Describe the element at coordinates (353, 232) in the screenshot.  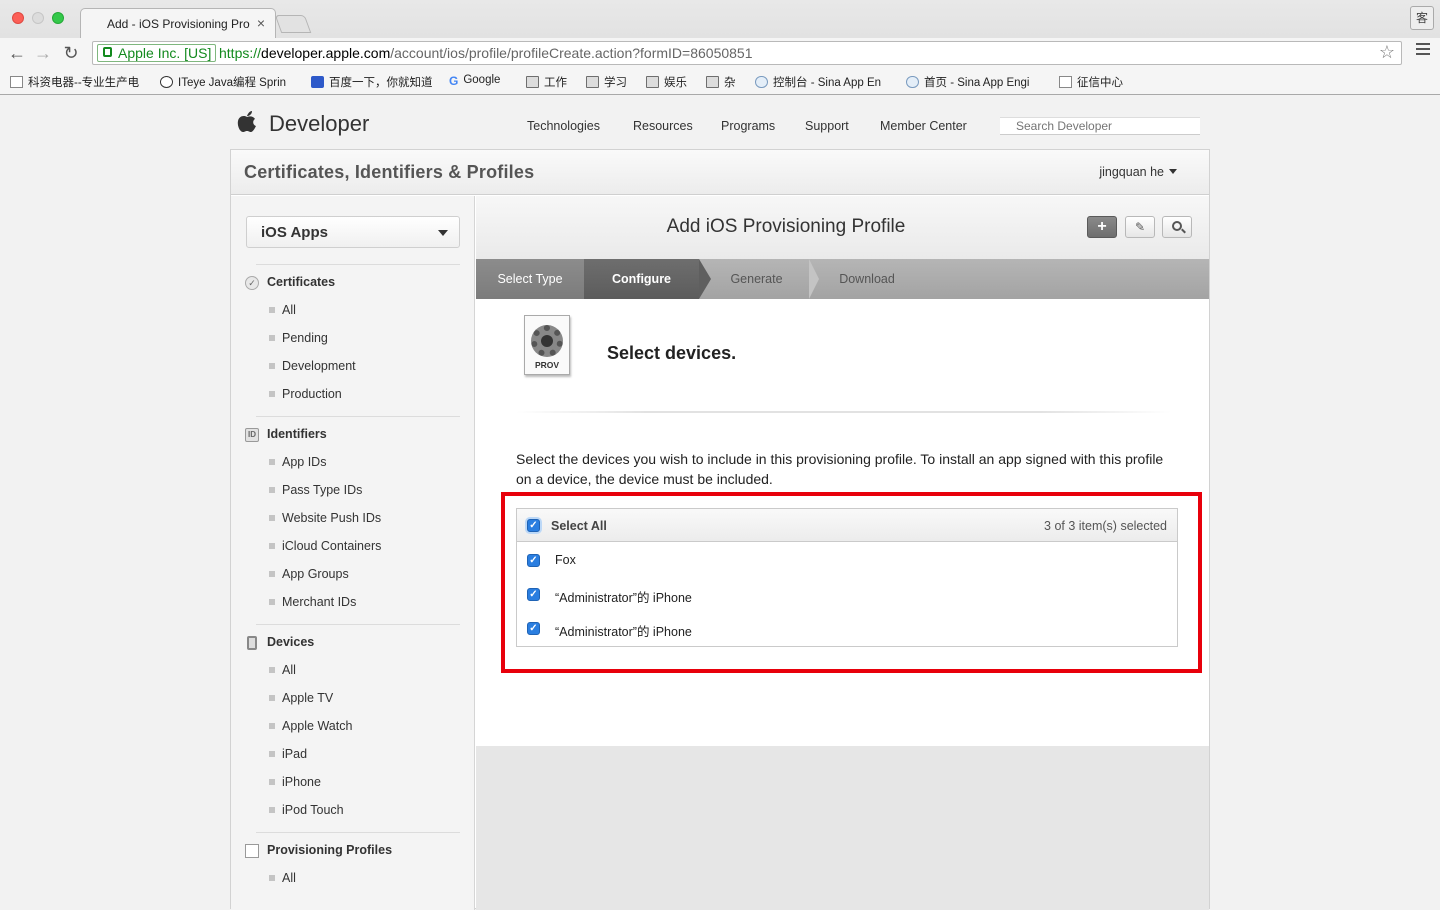
I see `platform-select: iOS Apps` at that location.